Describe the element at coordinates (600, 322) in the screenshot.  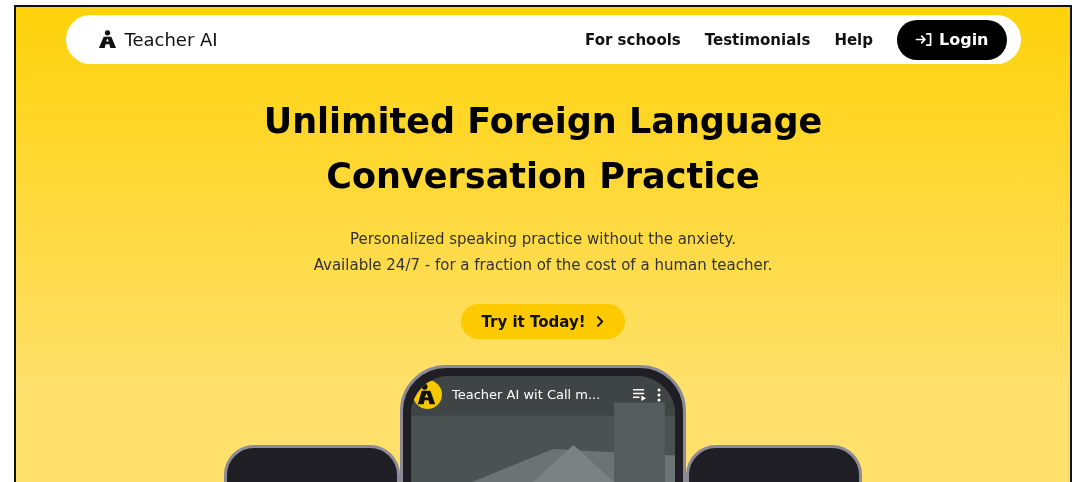
I see `chevron-right-icon` at that location.